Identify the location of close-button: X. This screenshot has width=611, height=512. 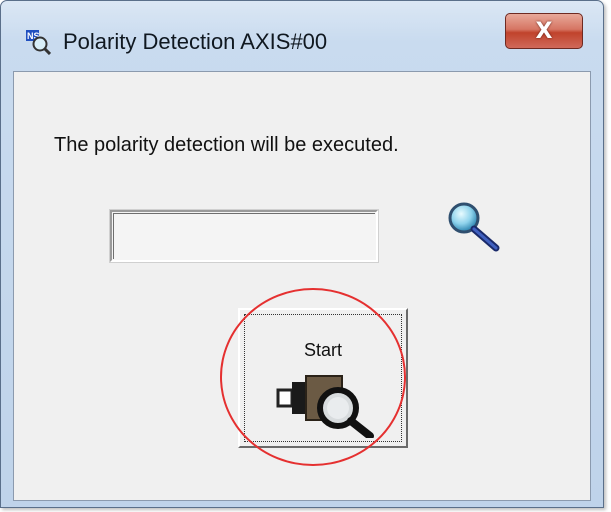
(544, 31).